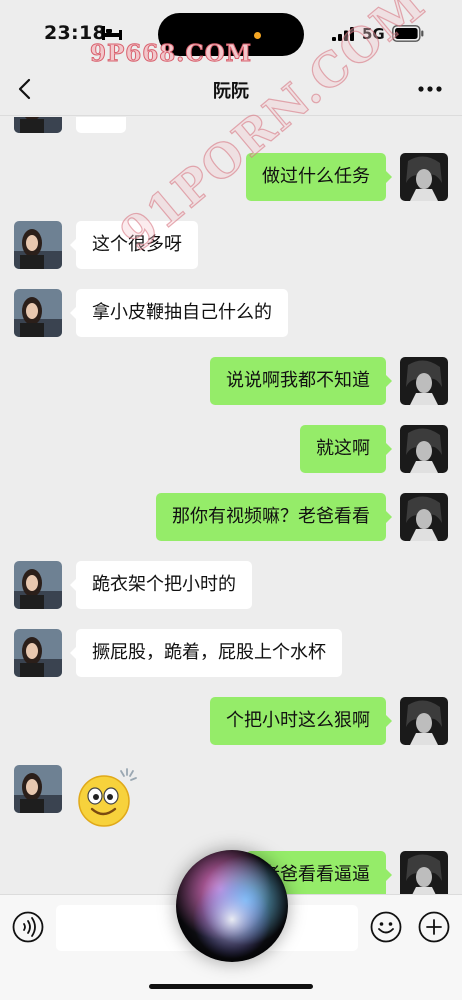 This screenshot has height=1000, width=462. I want to click on chat-header: 阮阮, so click(231, 89).